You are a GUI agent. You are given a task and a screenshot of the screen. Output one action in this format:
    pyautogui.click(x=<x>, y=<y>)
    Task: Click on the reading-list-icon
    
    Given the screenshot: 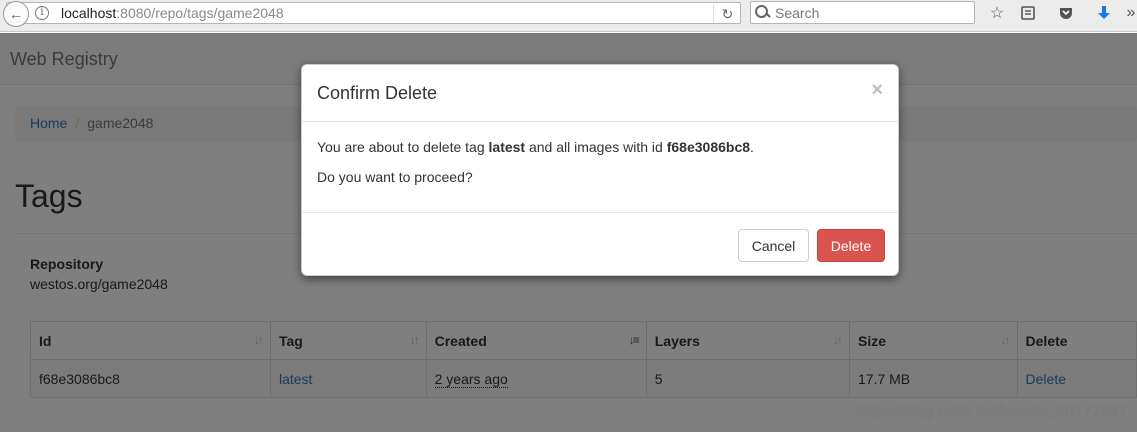 What is the action you would take?
    pyautogui.click(x=1028, y=13)
    